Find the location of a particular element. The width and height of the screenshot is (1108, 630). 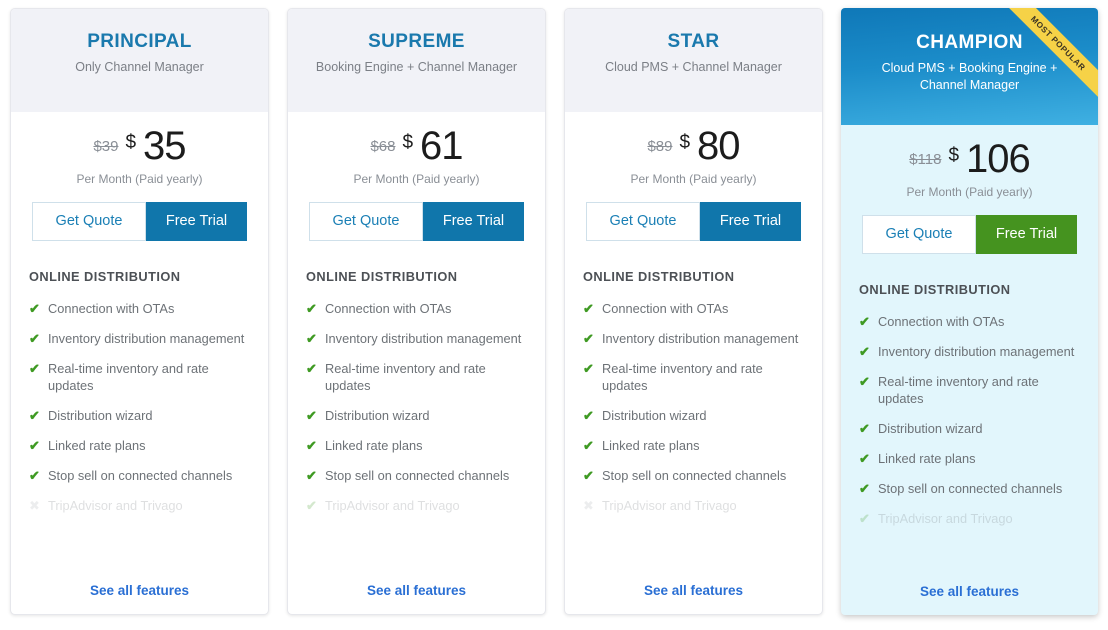

plan-name: PRINCIPAL is located at coordinates (139, 41).